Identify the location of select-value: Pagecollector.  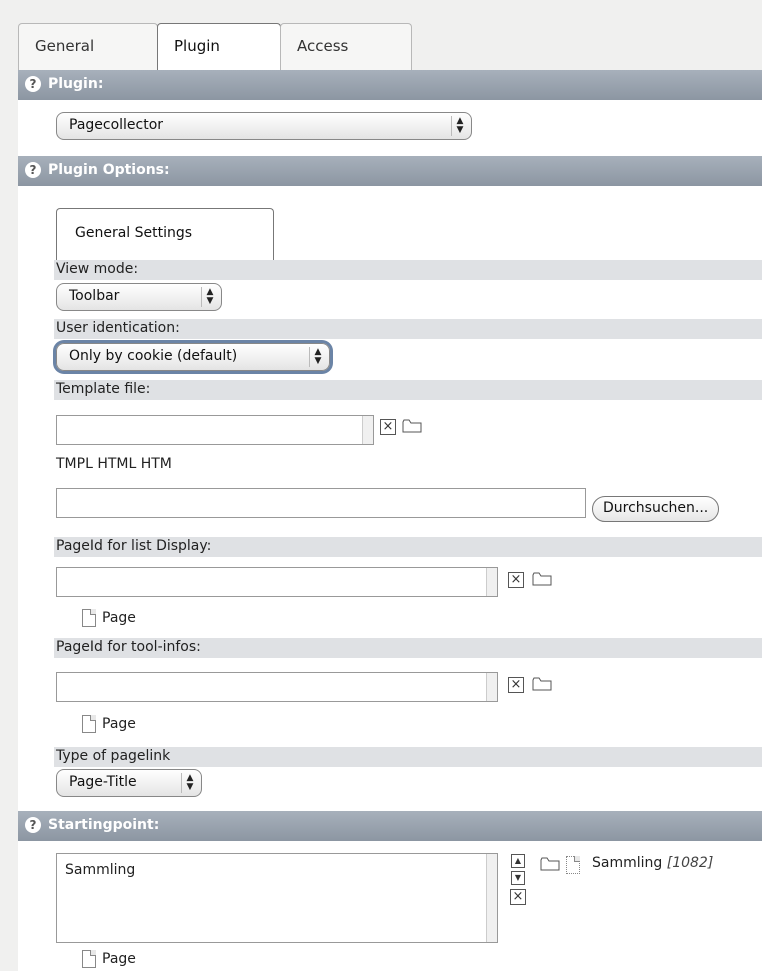
(116, 125).